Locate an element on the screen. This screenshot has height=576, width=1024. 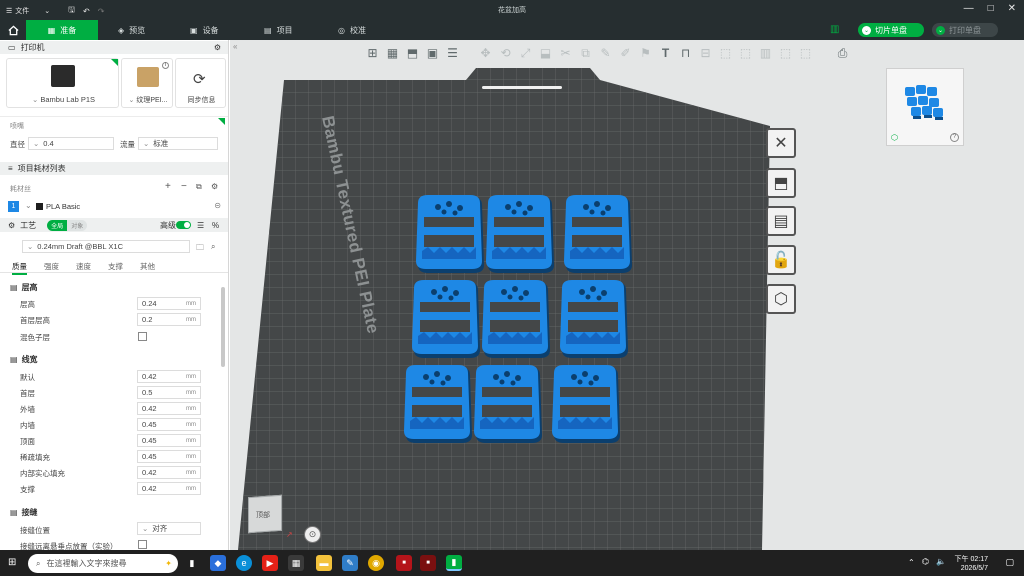
list-icon: ☰ is located at coordinates (200, 225).